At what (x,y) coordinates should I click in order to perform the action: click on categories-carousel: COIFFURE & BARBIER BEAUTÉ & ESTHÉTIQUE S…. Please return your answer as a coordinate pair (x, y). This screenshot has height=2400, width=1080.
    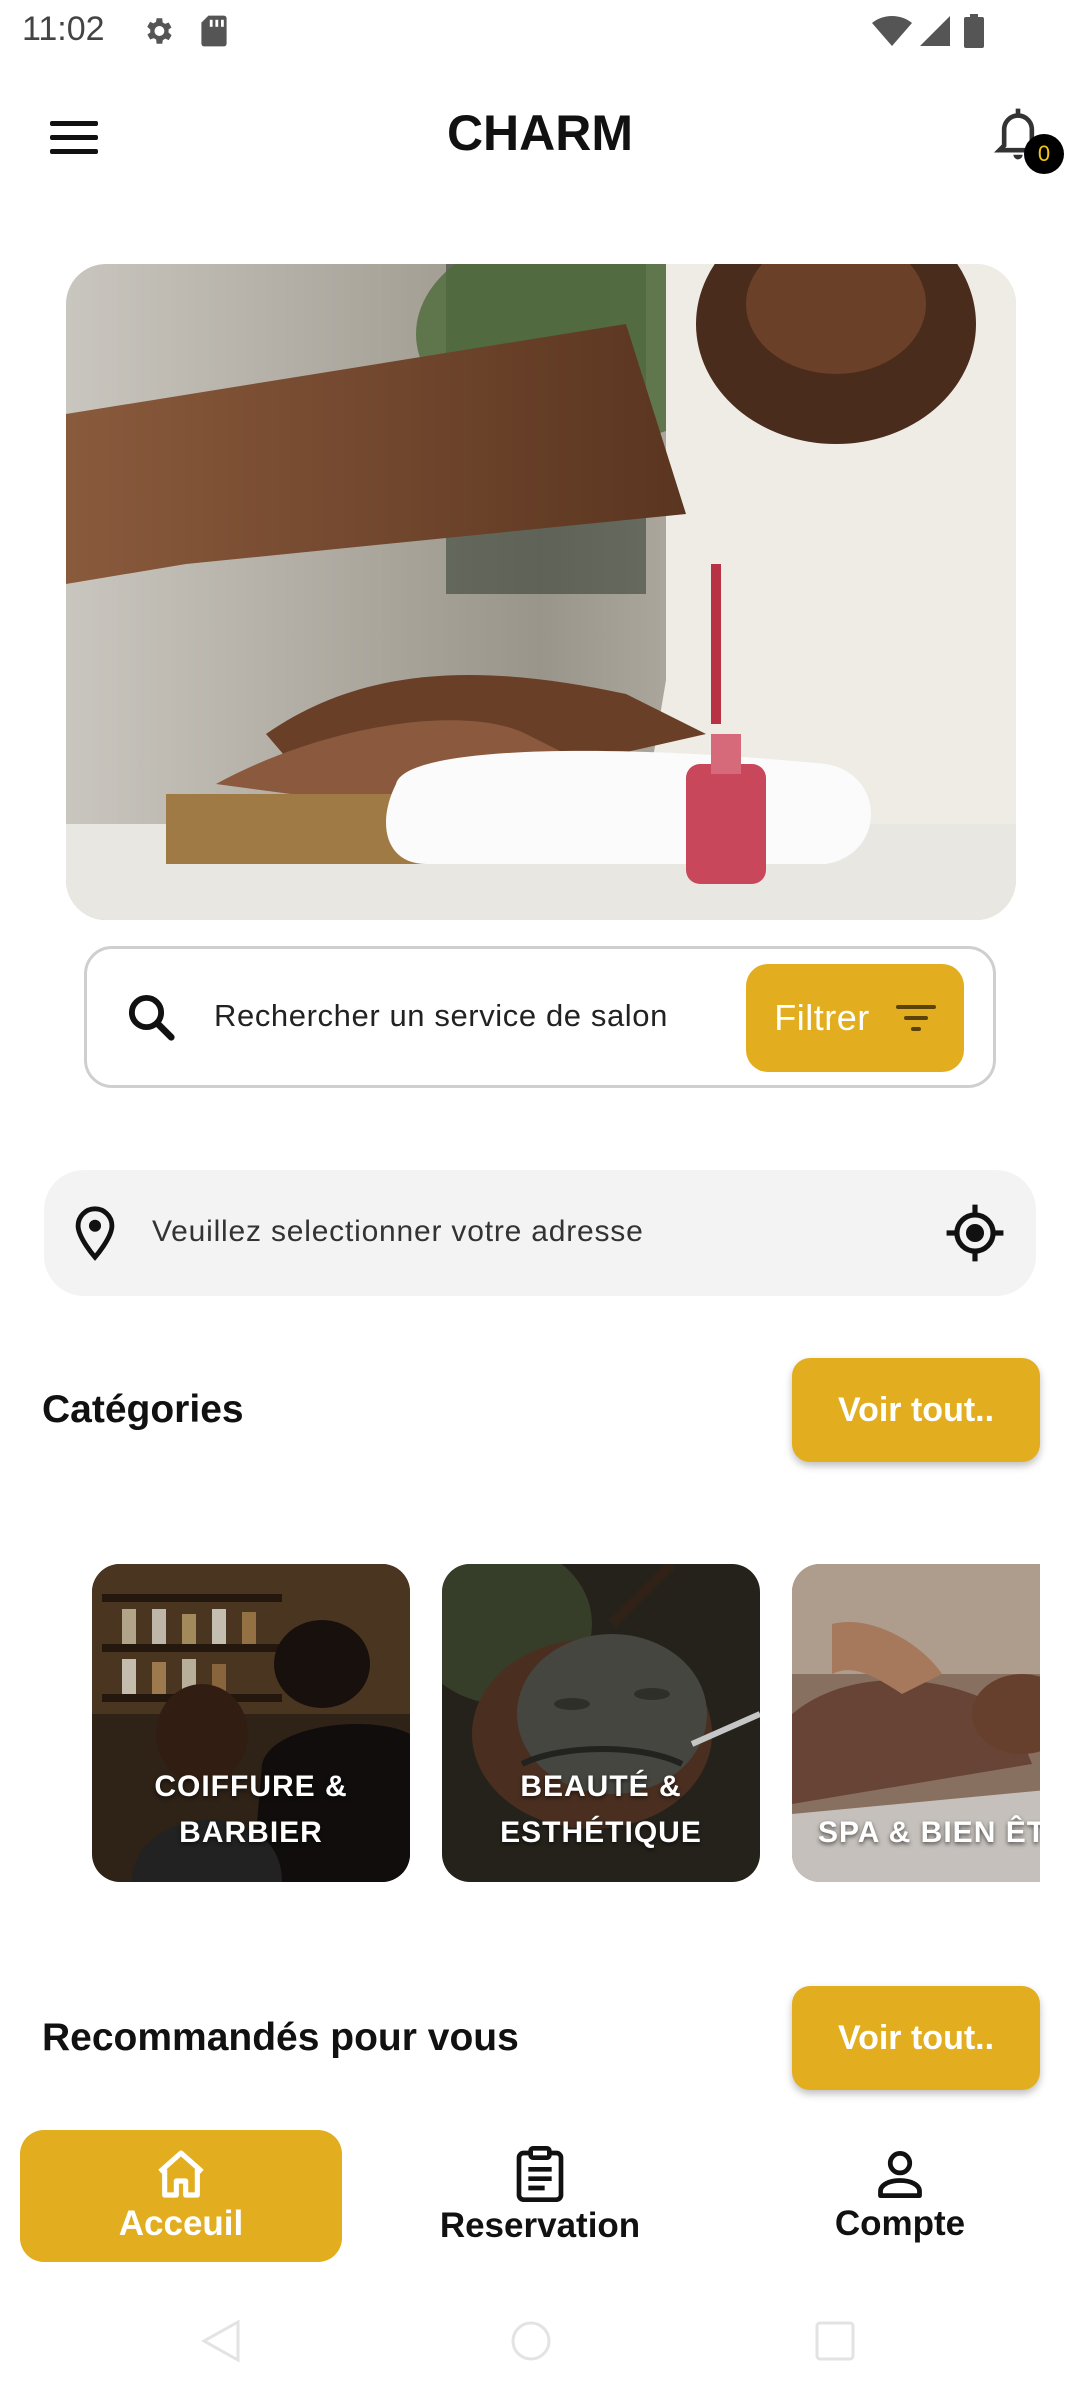
    Looking at the image, I should click on (566, 1723).